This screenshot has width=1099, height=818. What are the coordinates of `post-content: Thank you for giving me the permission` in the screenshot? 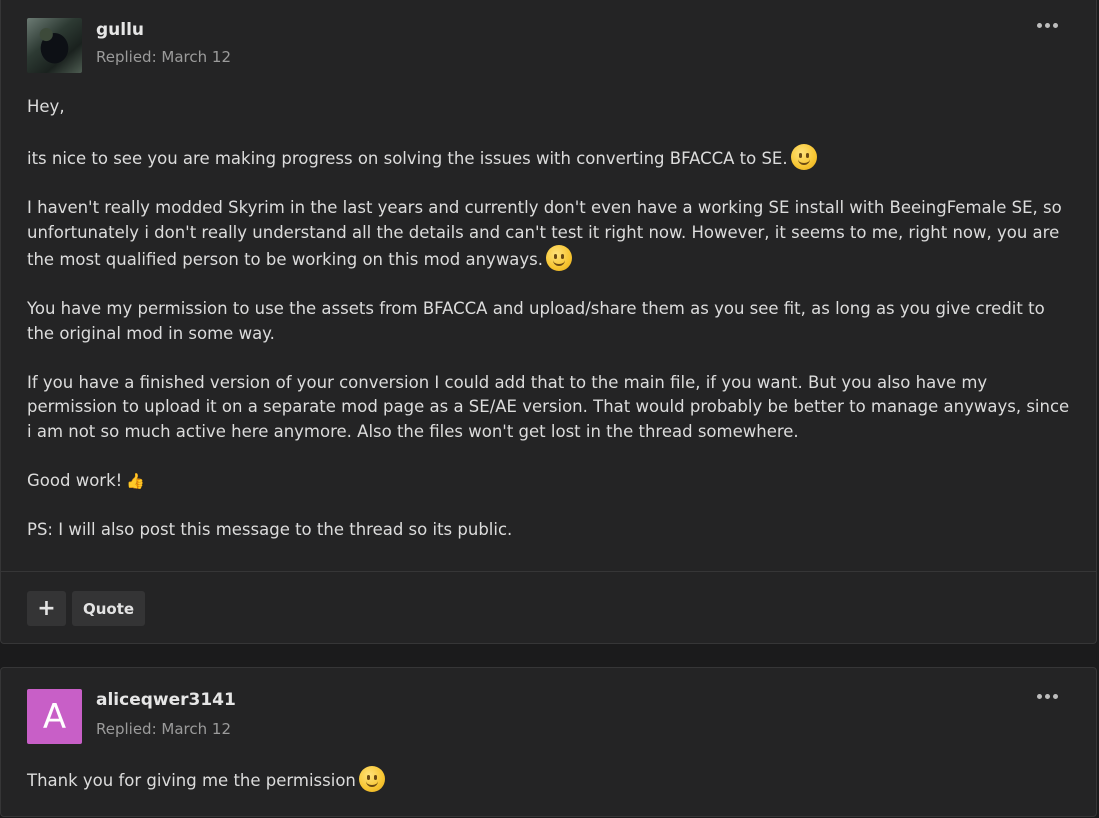 It's located at (549, 792).